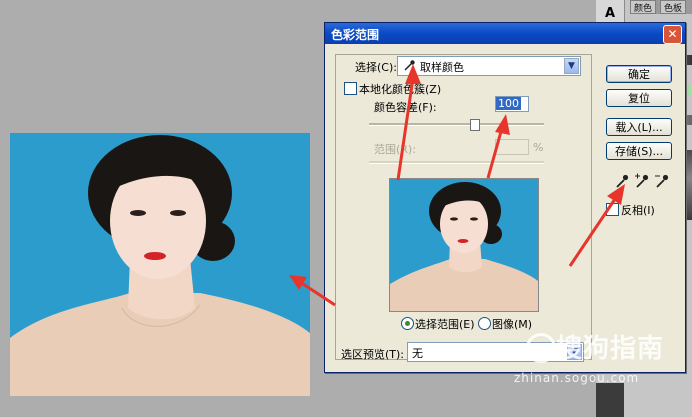  I want to click on preview-mode-value: 无, so click(417, 353).